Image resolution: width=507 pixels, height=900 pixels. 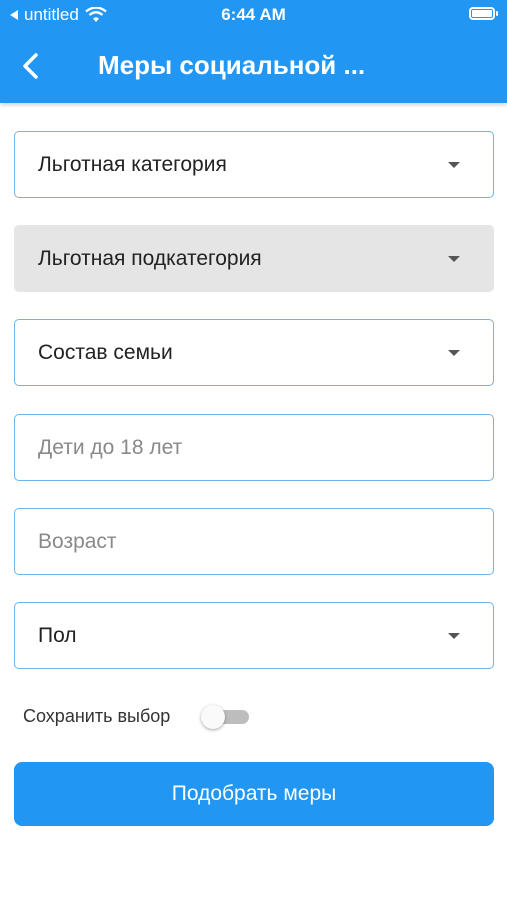 I want to click on family-composition-select: Состав семьи, so click(x=254, y=352).